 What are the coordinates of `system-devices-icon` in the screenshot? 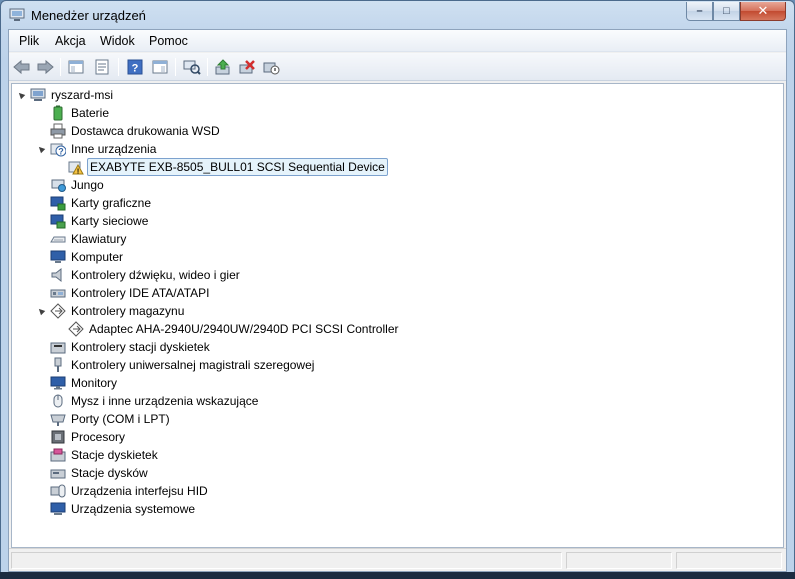 It's located at (58, 508).